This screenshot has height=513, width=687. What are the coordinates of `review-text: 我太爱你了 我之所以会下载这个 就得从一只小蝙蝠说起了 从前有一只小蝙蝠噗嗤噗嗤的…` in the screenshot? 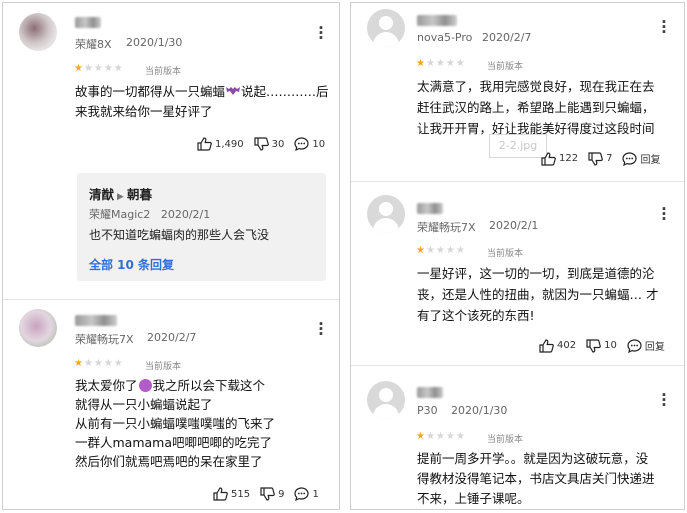 It's located at (175, 423).